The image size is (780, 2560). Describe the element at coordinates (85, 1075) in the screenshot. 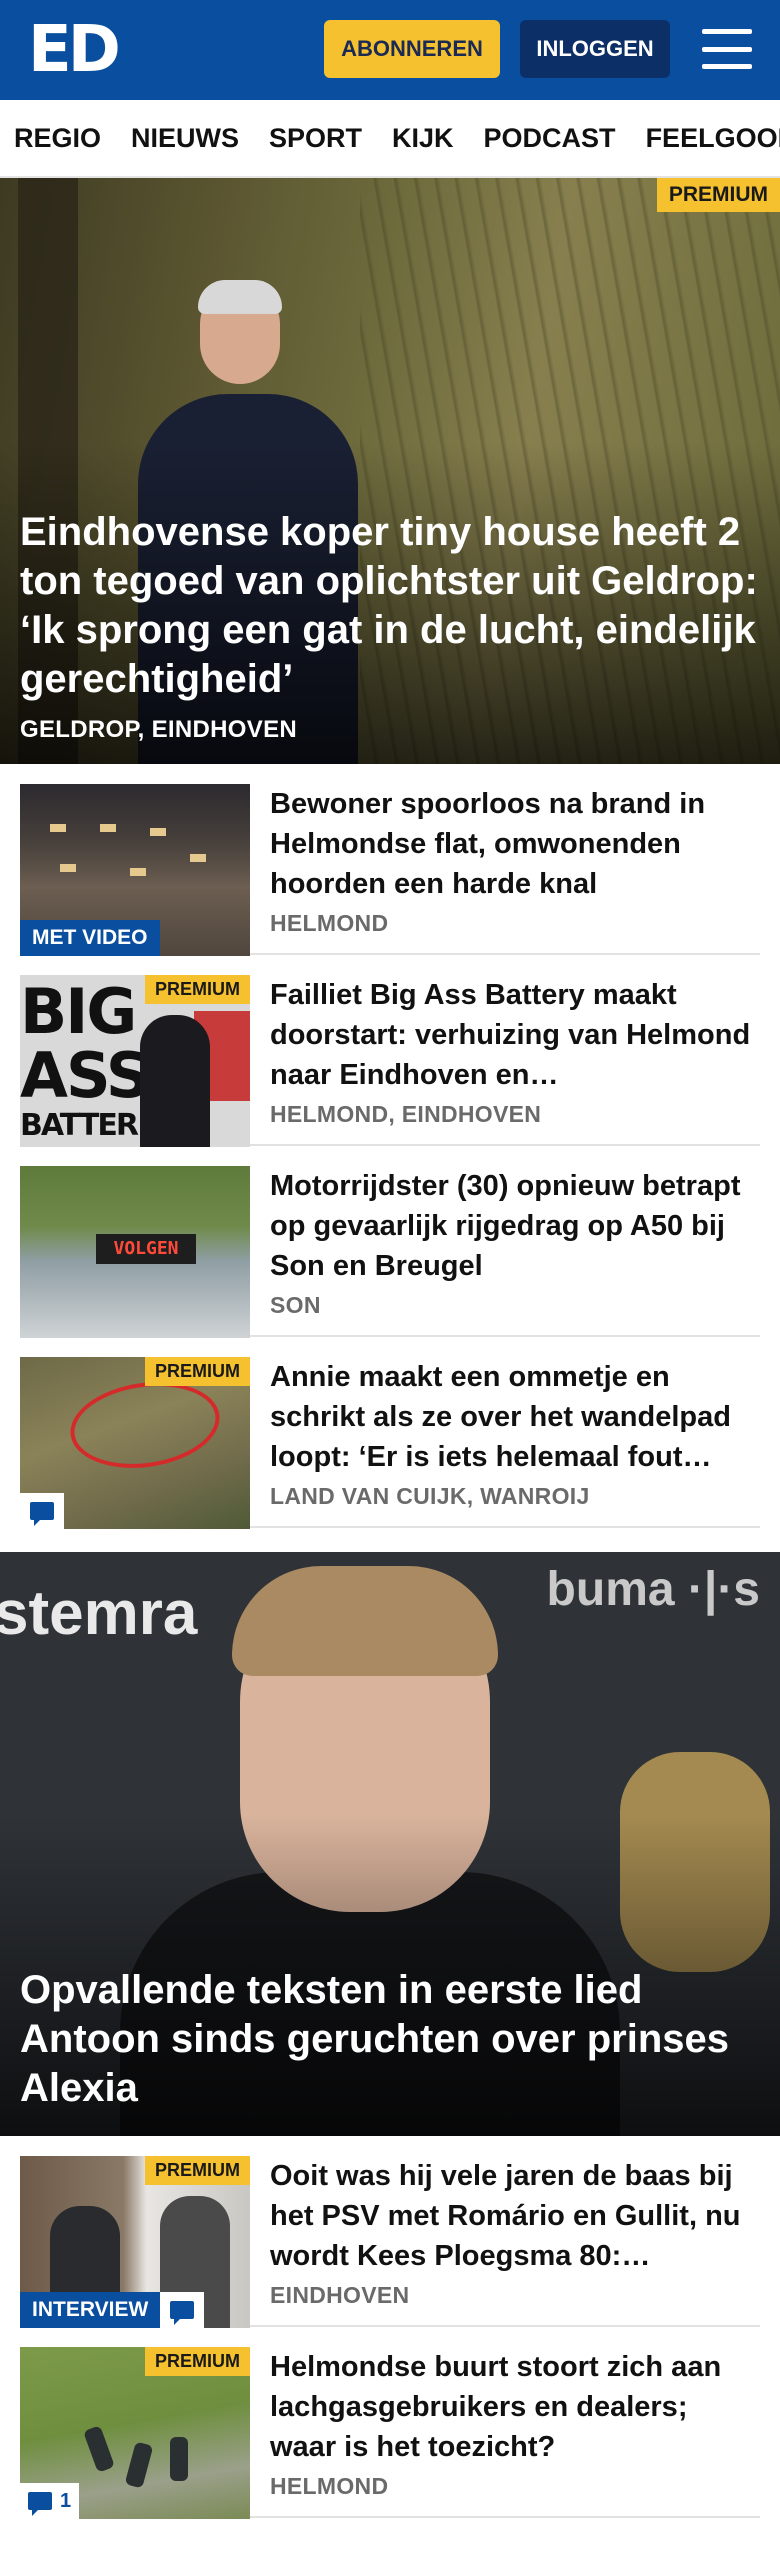

I see `thumb-text: ASS` at that location.